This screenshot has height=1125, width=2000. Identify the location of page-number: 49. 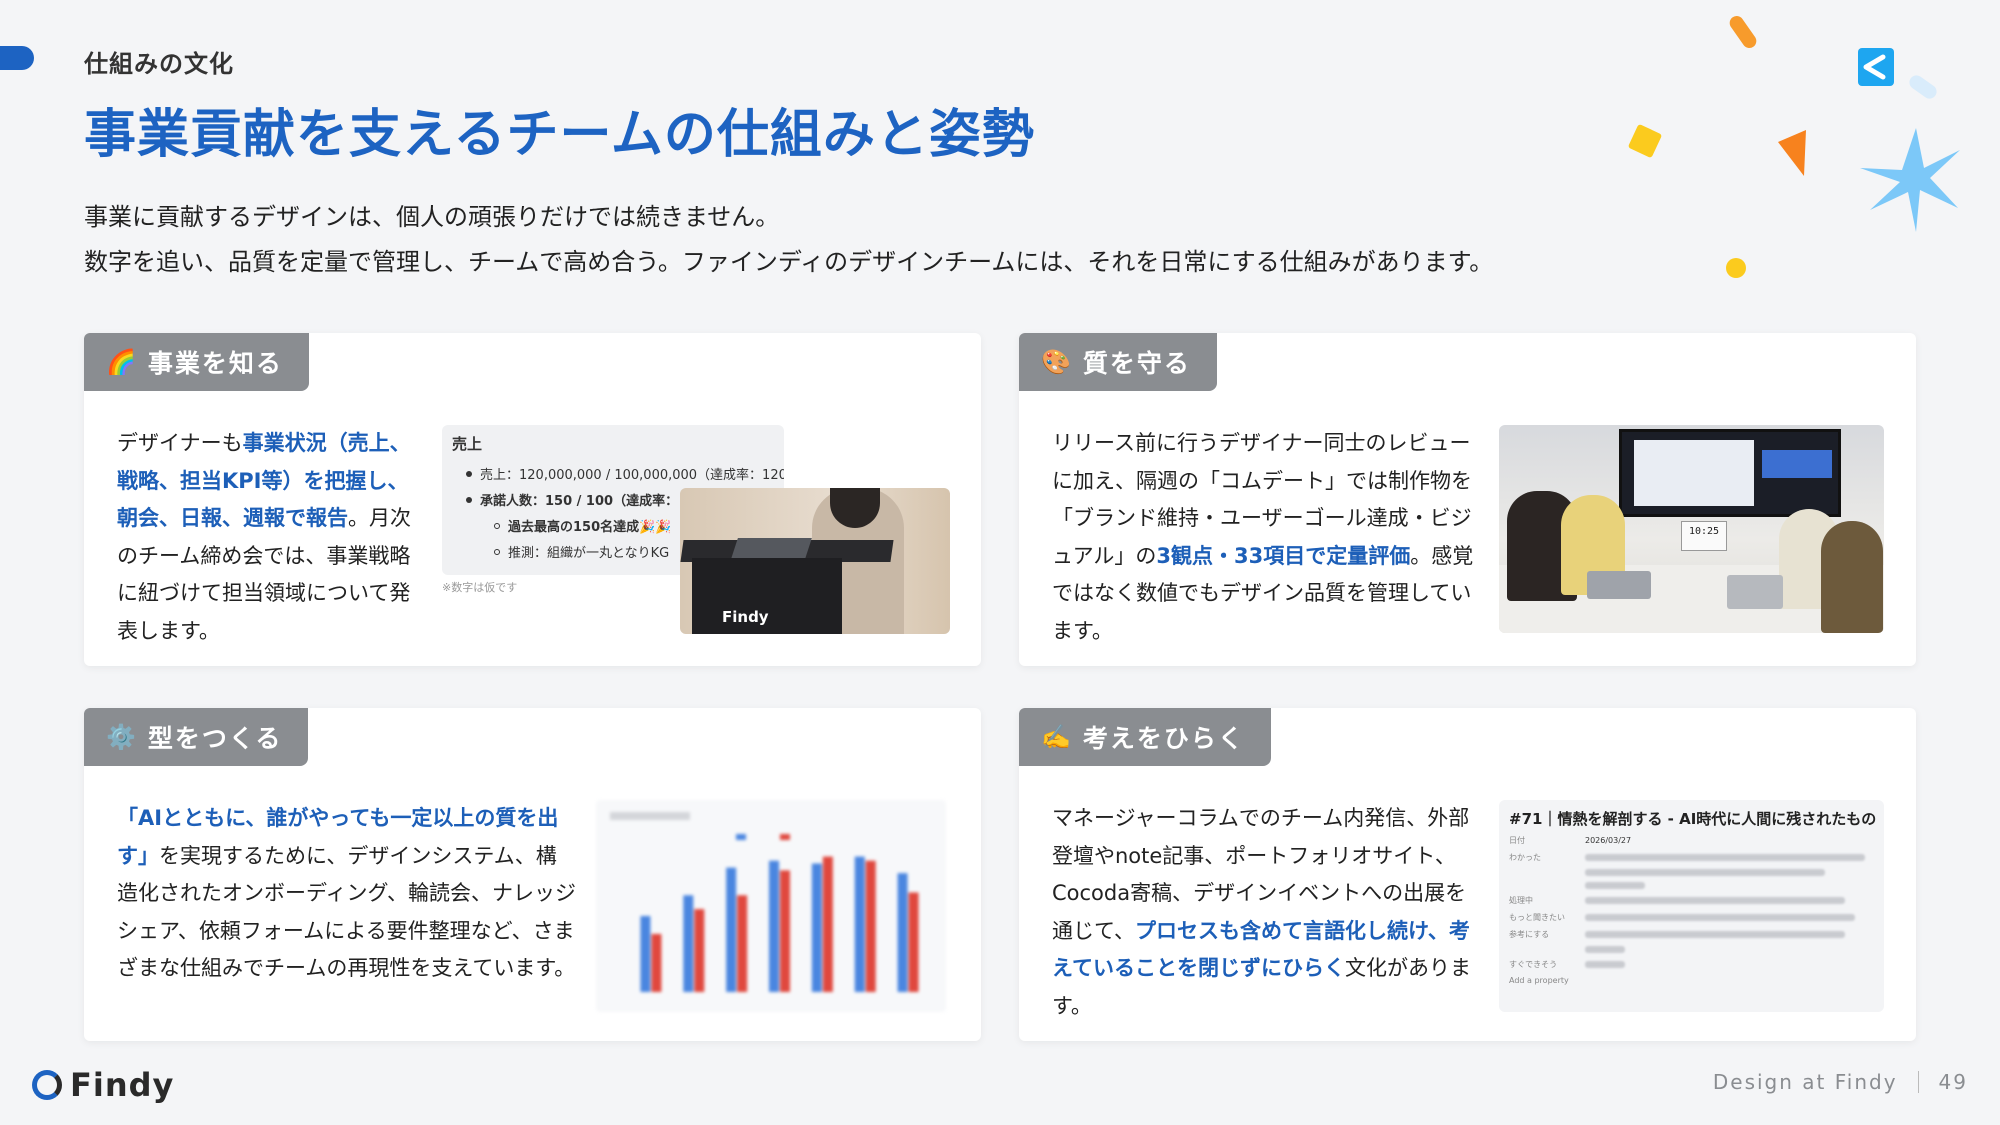
(1953, 1082).